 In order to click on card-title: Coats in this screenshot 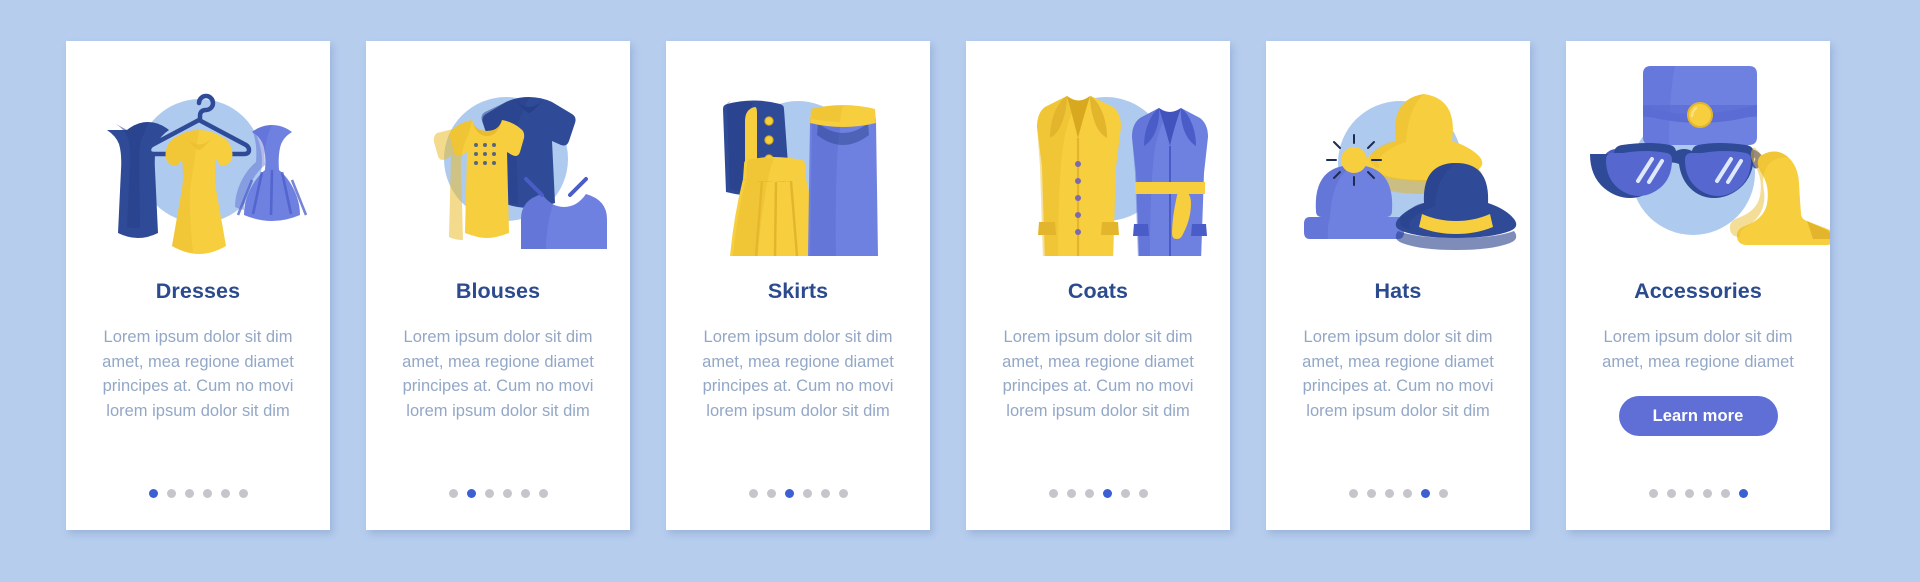, I will do `click(1098, 291)`.